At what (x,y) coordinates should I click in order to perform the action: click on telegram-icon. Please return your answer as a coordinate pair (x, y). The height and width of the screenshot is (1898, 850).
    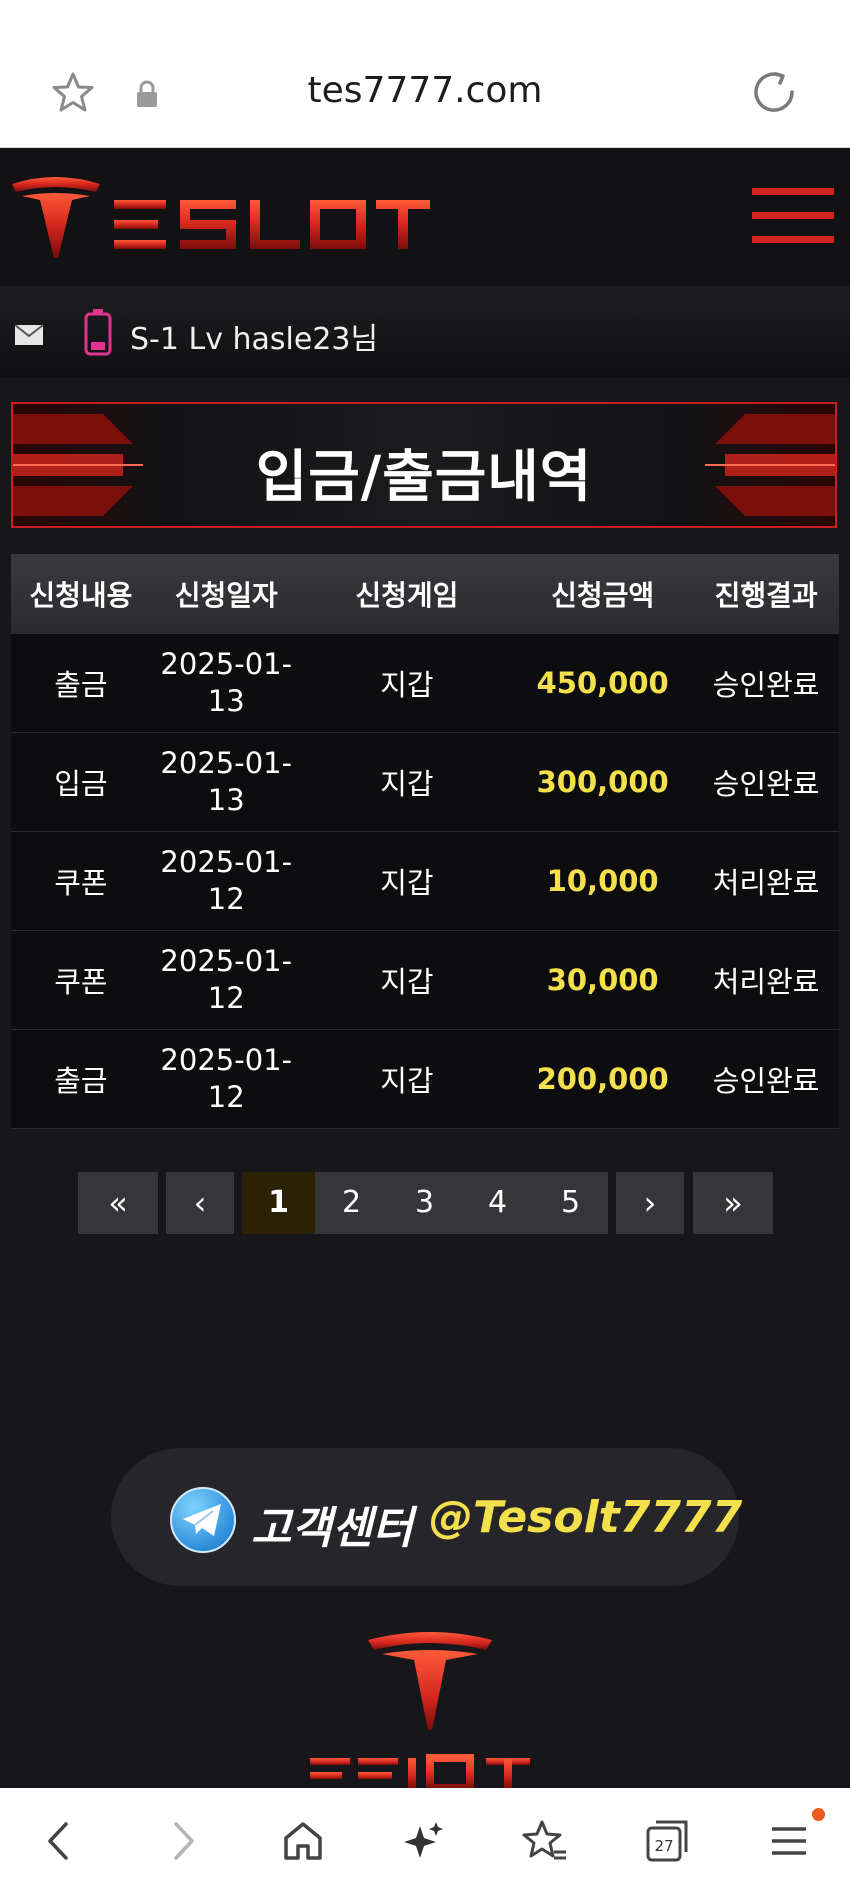
    Looking at the image, I should click on (203, 1520).